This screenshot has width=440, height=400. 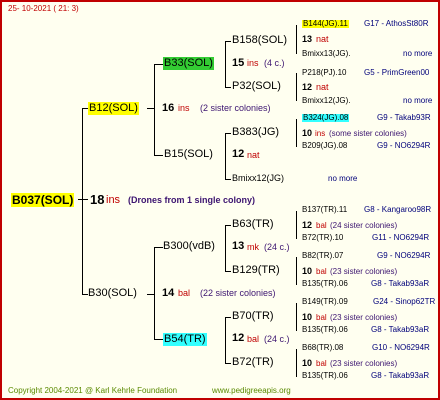 I want to click on gen1-note: (22 sister colonies), so click(x=238, y=293).